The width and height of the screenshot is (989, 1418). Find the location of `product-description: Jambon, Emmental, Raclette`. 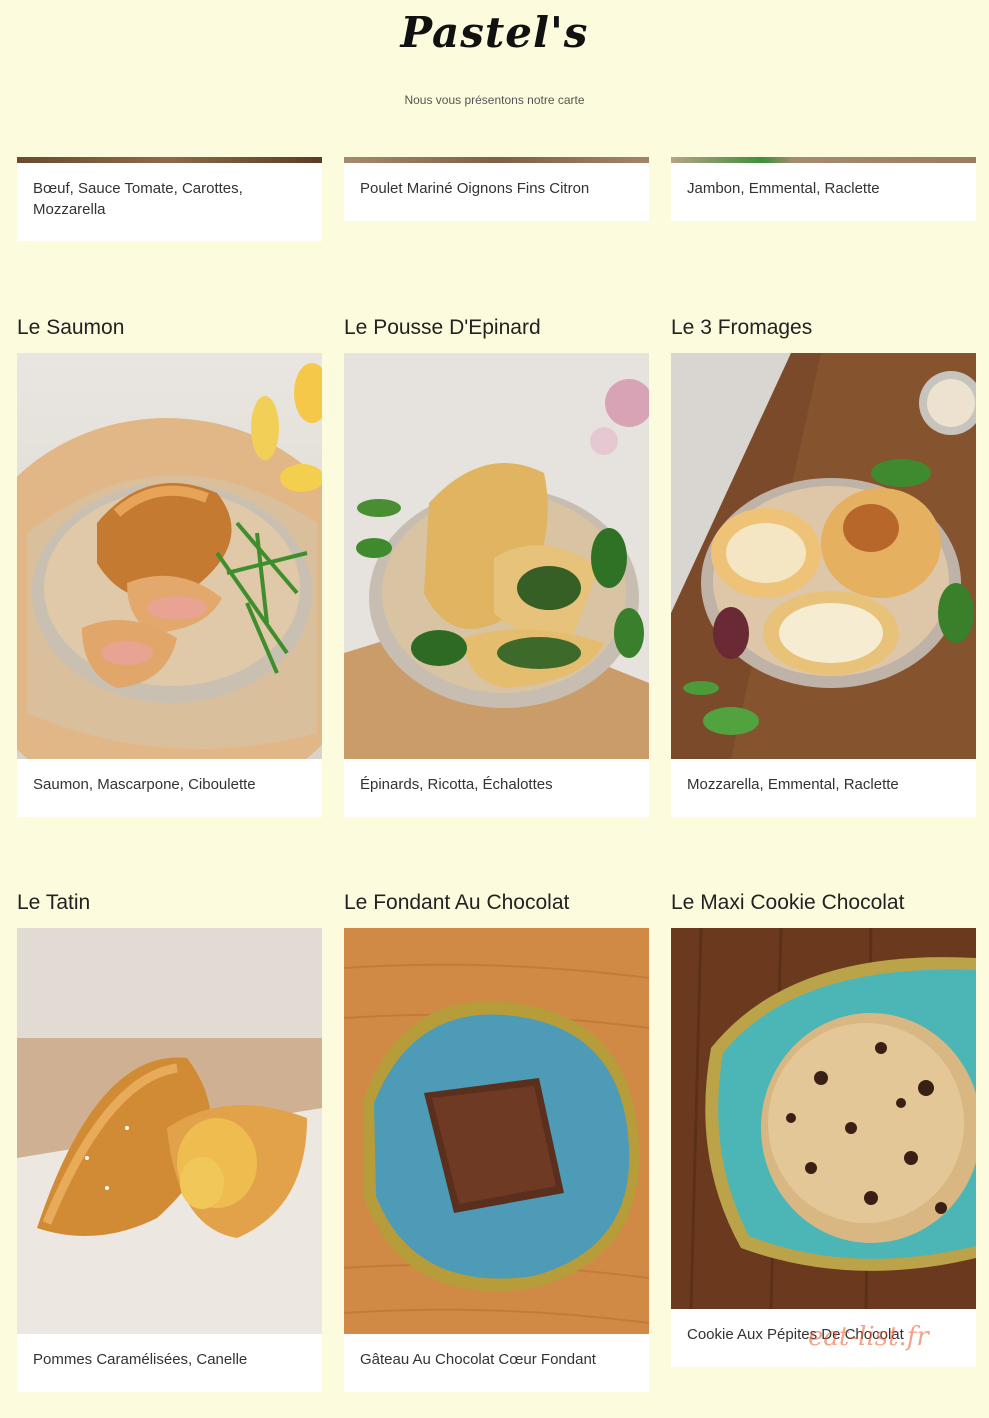

product-description: Jambon, Emmental, Raclette is located at coordinates (823, 192).